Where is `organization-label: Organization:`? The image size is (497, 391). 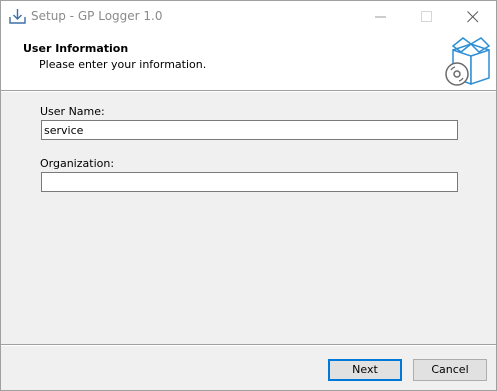 organization-label: Organization: is located at coordinates (77, 163).